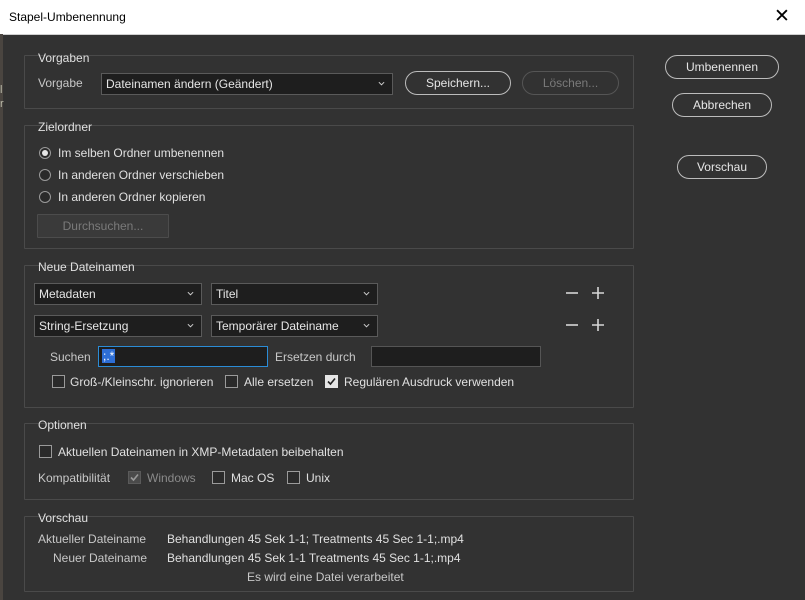 The image size is (805, 600). I want to click on preview-status: Es wird eine Datei verarbeitet, so click(325, 577).